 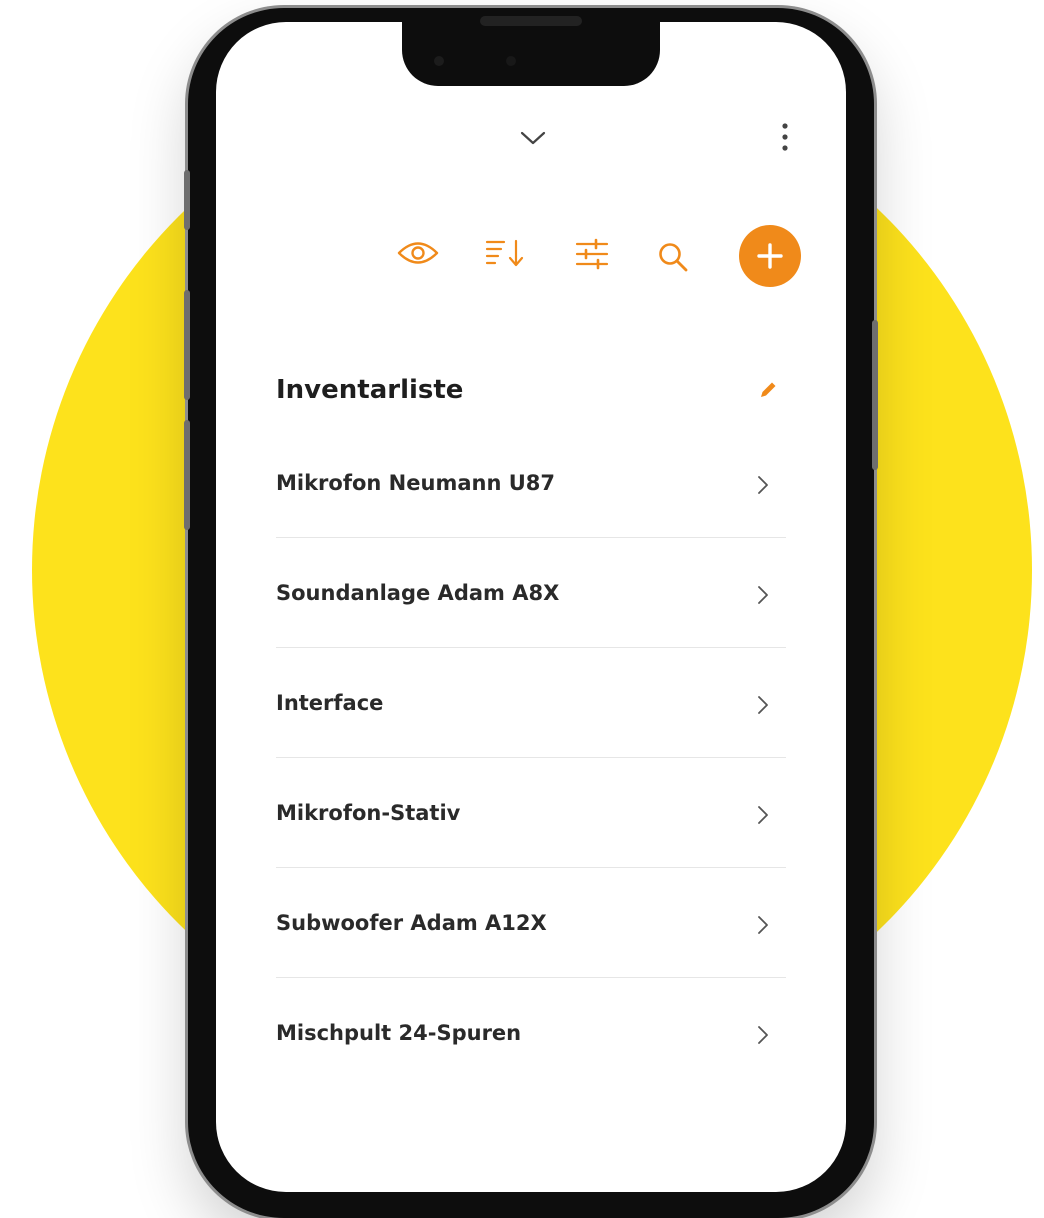 I want to click on list-item: Soundanlage Adam A8X, so click(x=531, y=593).